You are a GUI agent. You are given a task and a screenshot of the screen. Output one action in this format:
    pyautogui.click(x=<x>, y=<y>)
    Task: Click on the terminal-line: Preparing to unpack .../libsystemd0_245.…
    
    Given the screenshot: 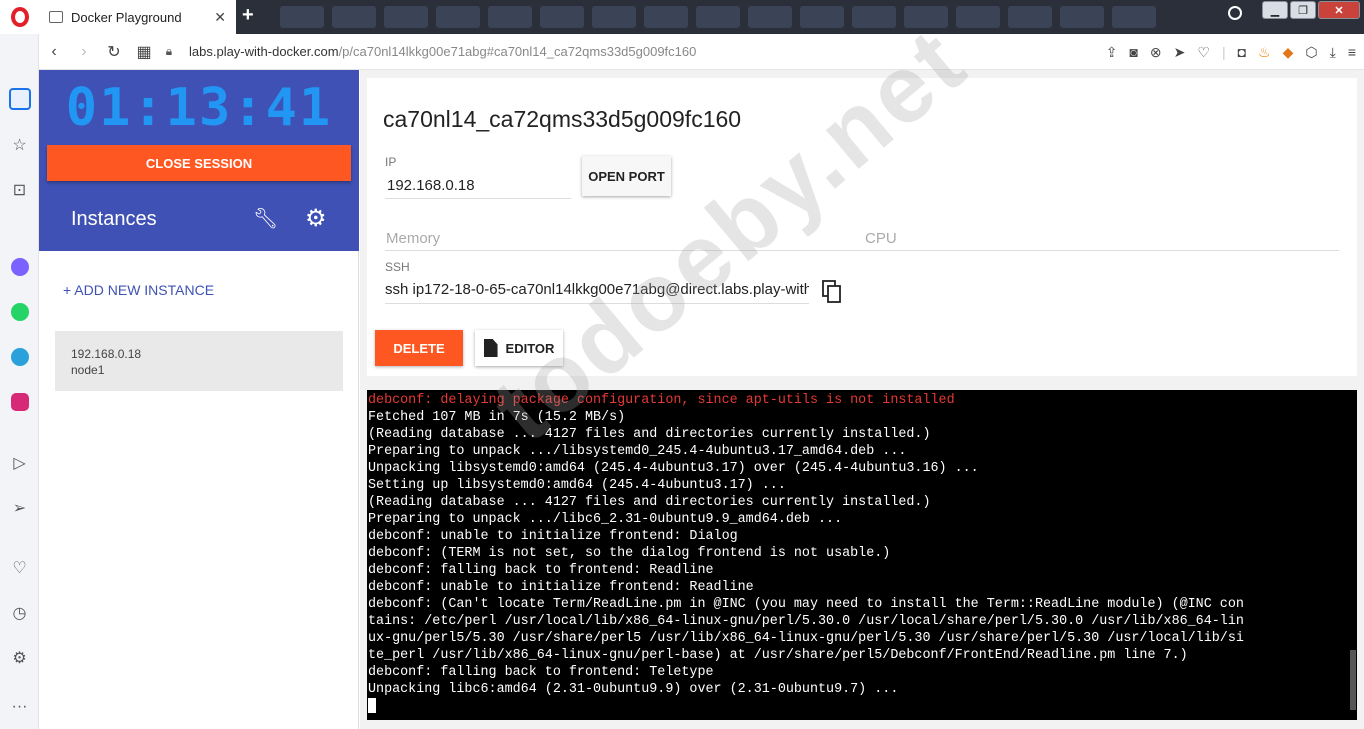 What is the action you would take?
    pyautogui.click(x=637, y=451)
    